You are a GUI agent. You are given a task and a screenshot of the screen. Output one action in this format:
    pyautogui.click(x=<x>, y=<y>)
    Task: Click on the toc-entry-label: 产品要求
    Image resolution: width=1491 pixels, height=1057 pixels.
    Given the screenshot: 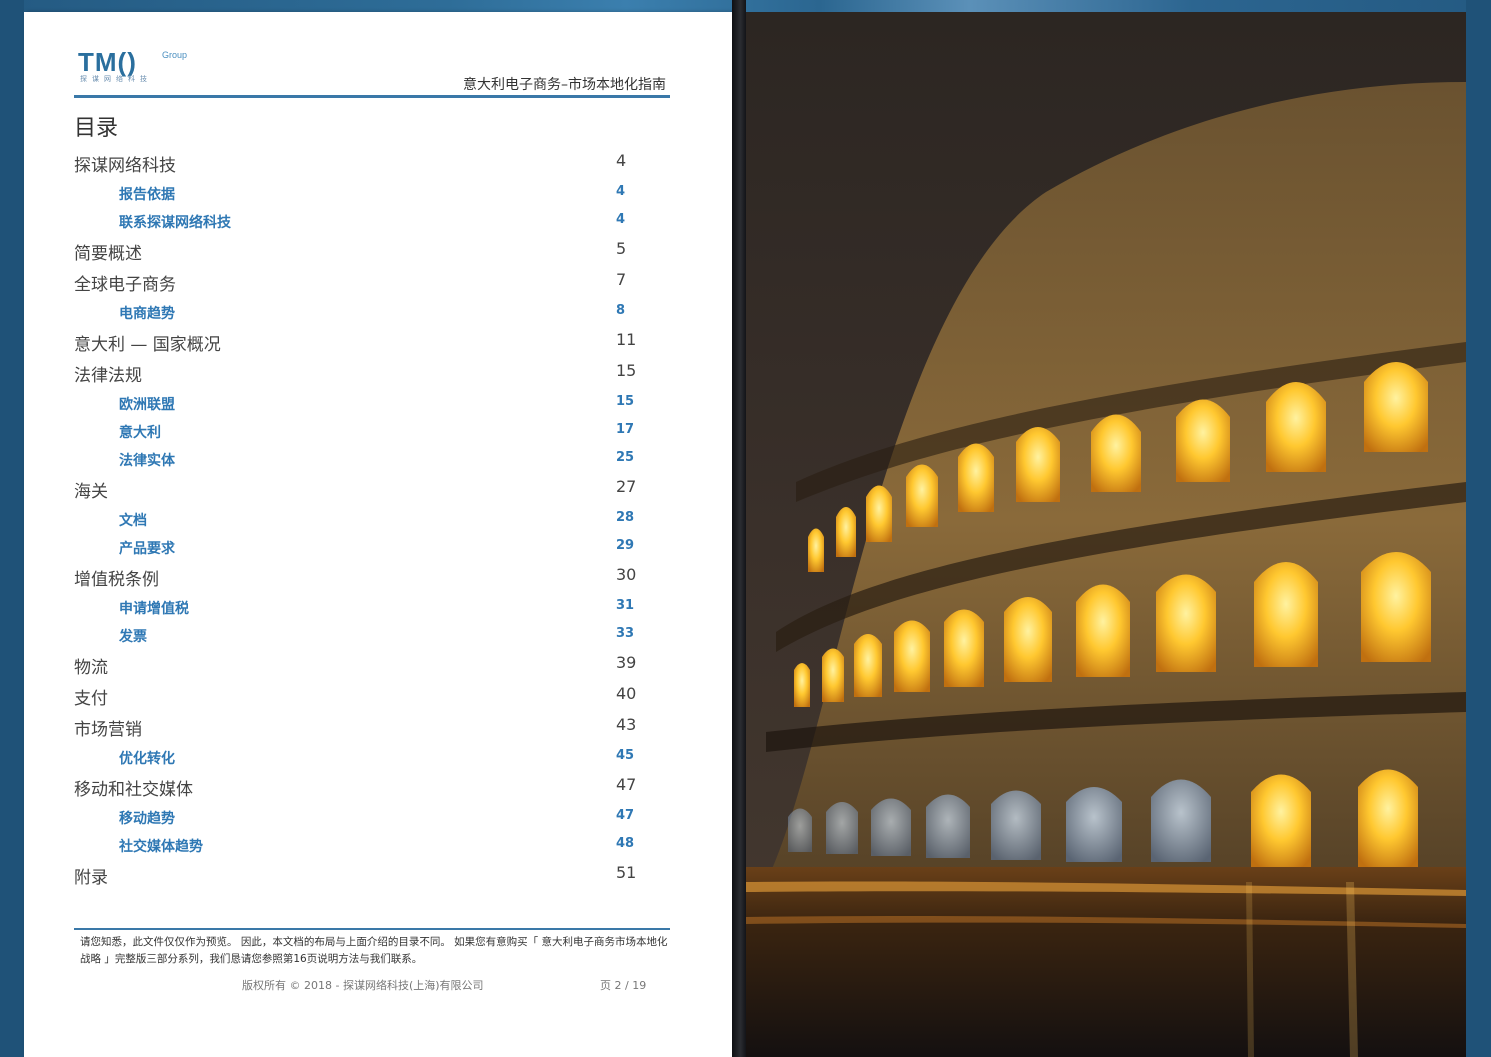 What is the action you would take?
    pyautogui.click(x=147, y=549)
    